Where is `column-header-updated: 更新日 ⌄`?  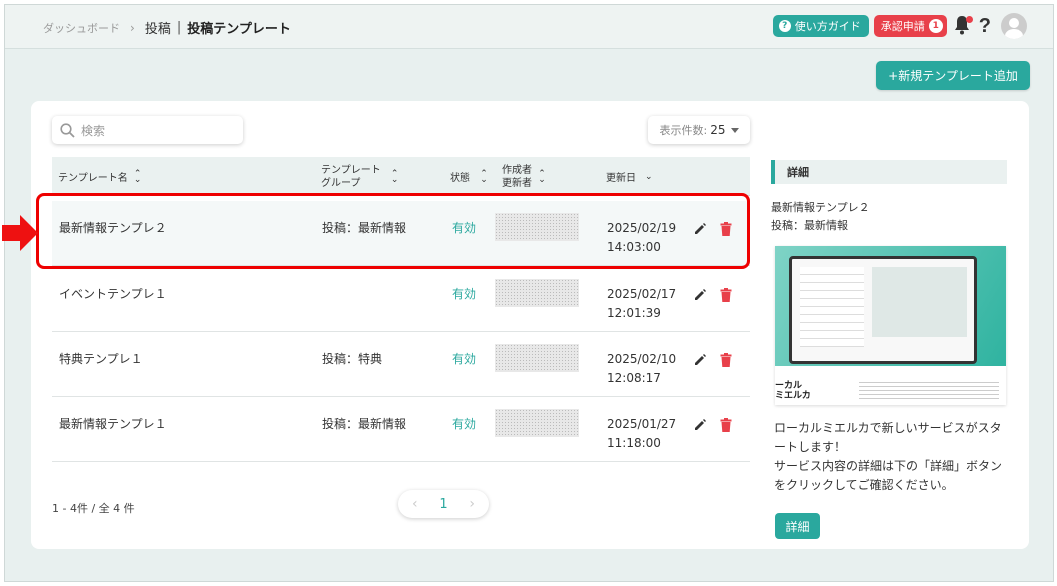 column-header-updated: 更新日 ⌄ is located at coordinates (629, 176).